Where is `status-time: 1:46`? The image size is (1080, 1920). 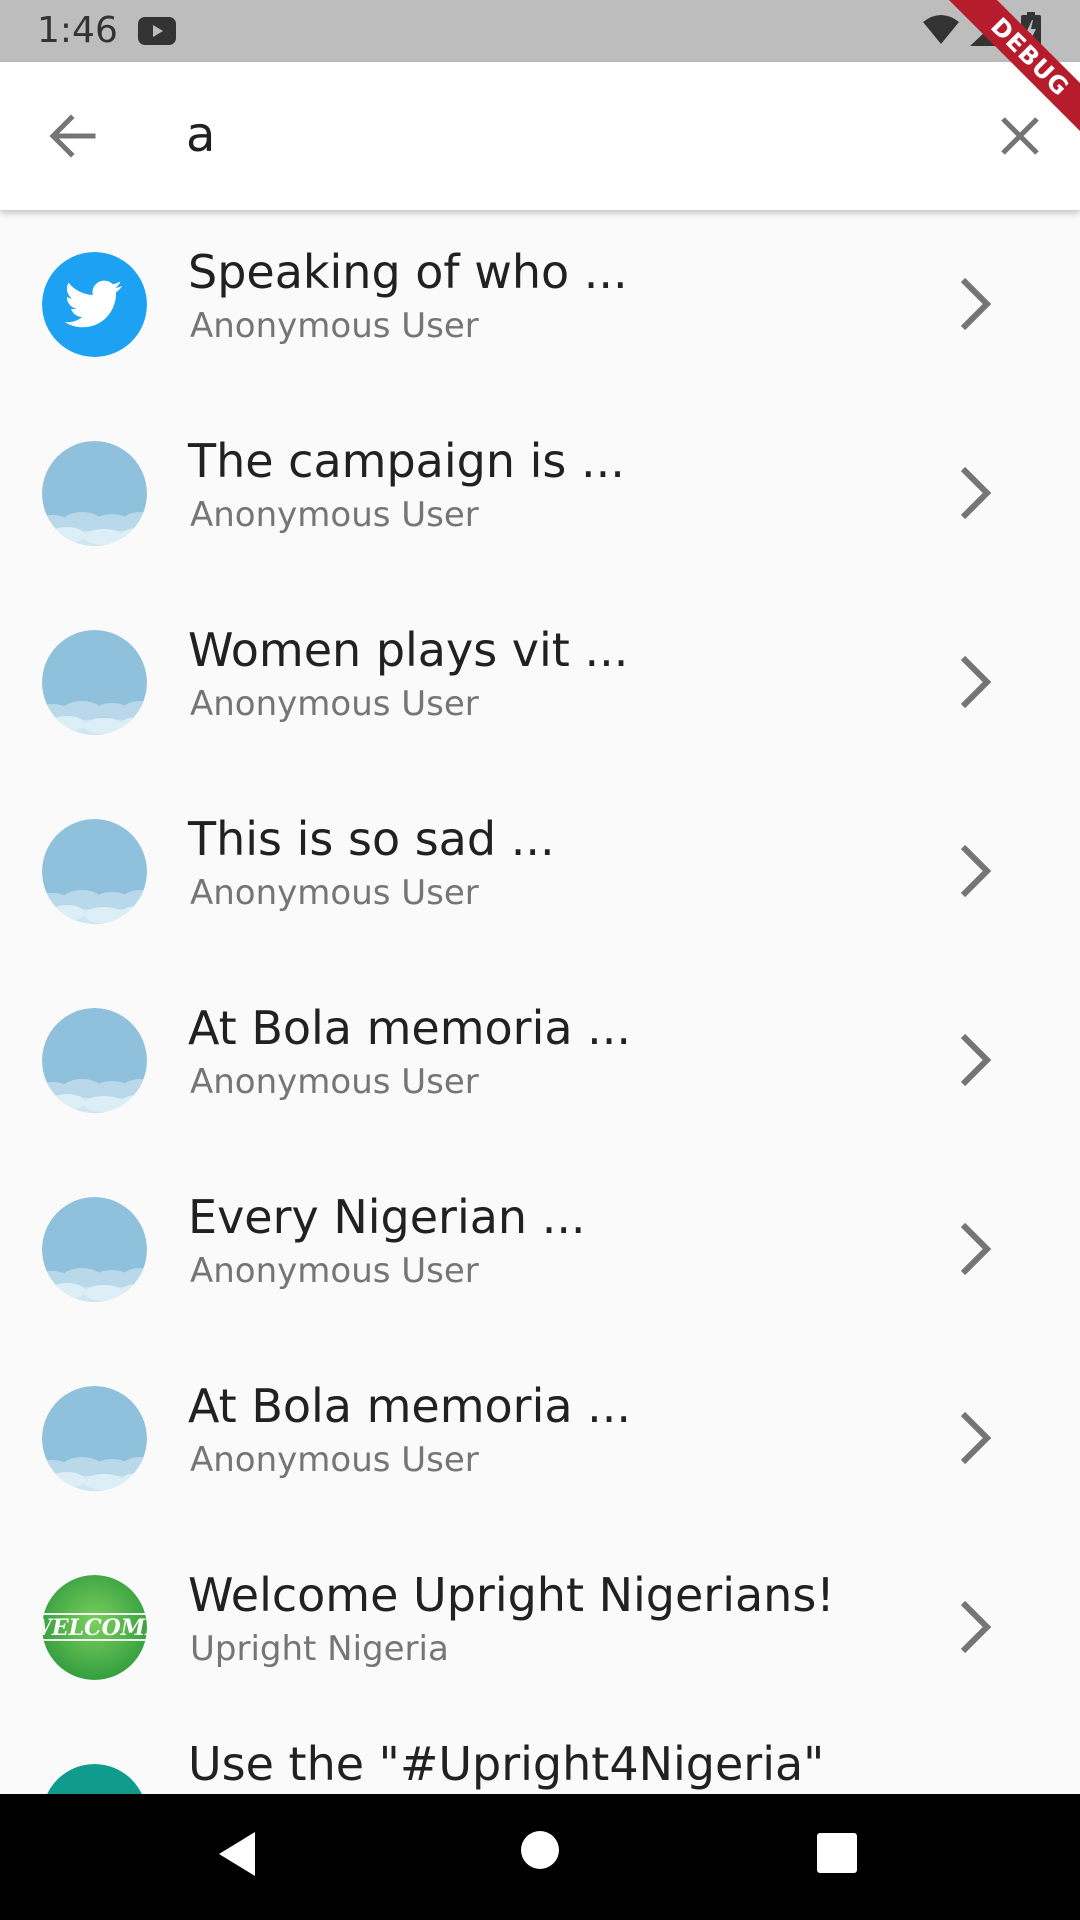 status-time: 1:46 is located at coordinates (77, 30).